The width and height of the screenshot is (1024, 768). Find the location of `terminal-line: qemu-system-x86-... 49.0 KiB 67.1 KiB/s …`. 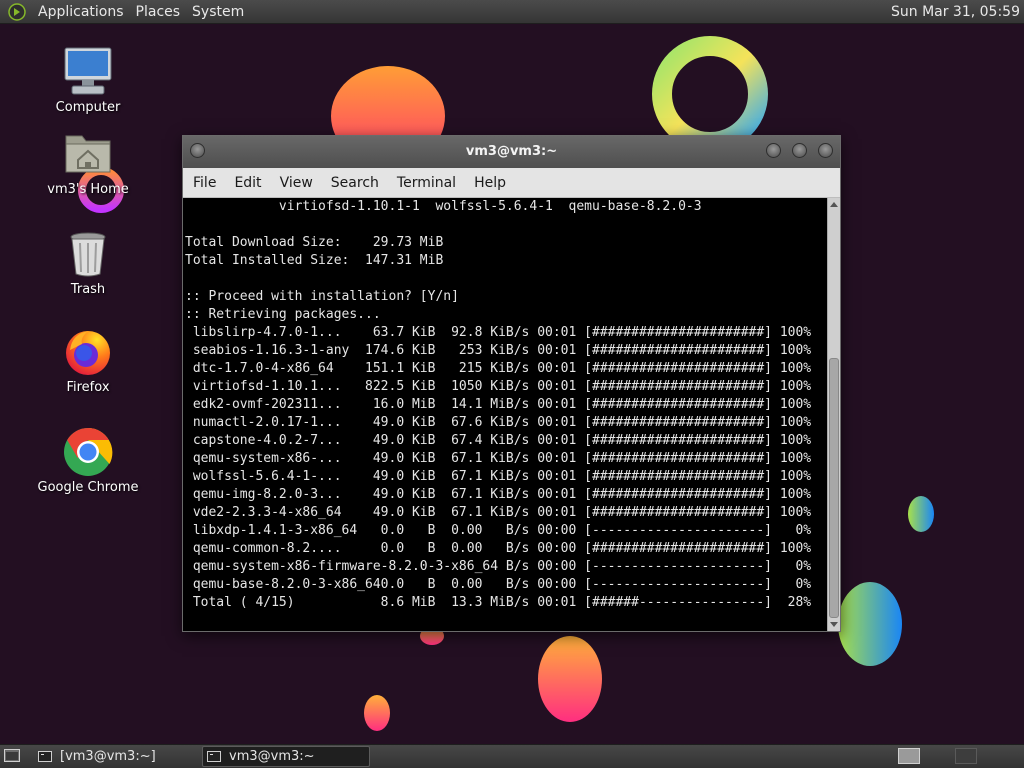

terminal-line: qemu-system-x86-... 49.0 KiB 67.1 KiB/s … is located at coordinates (498, 458).